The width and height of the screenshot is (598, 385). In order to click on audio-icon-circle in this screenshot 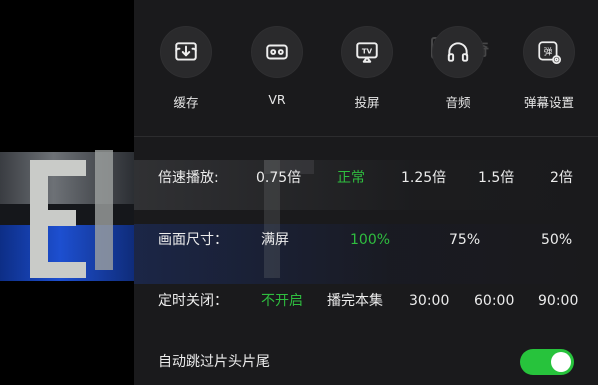, I will do `click(458, 52)`.